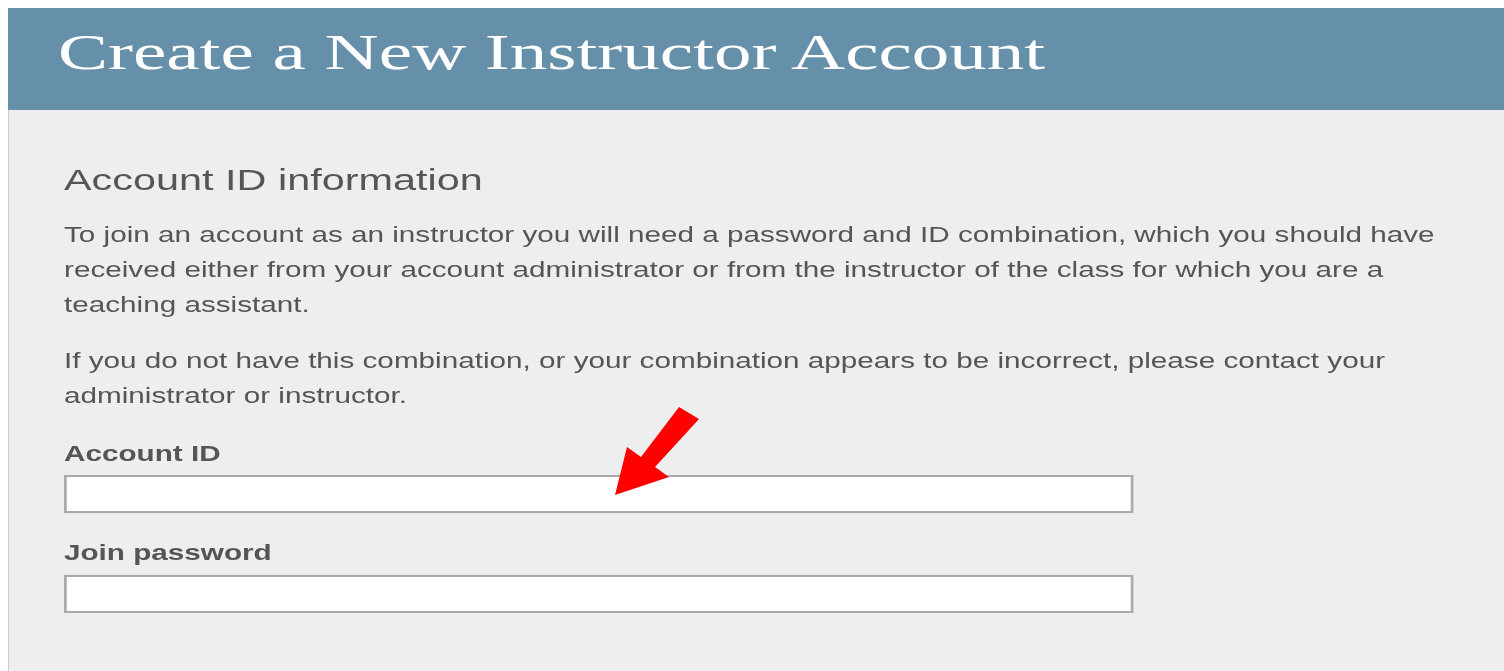  What do you see at coordinates (168, 554) in the screenshot?
I see `field-label: Join password` at bounding box center [168, 554].